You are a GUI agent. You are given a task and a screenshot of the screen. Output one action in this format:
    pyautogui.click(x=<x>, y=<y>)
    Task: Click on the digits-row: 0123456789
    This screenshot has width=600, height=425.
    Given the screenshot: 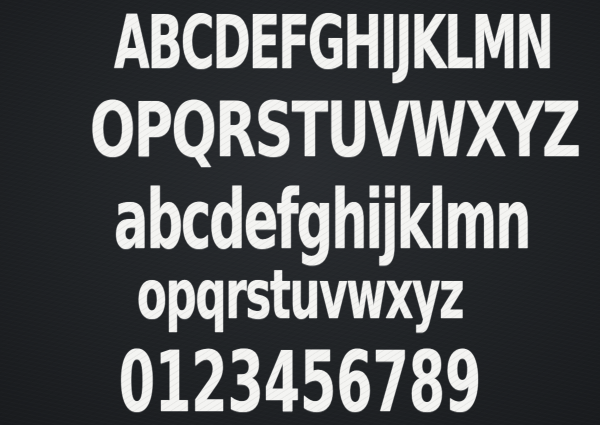 What is the action you would take?
    pyautogui.click(x=300, y=379)
    